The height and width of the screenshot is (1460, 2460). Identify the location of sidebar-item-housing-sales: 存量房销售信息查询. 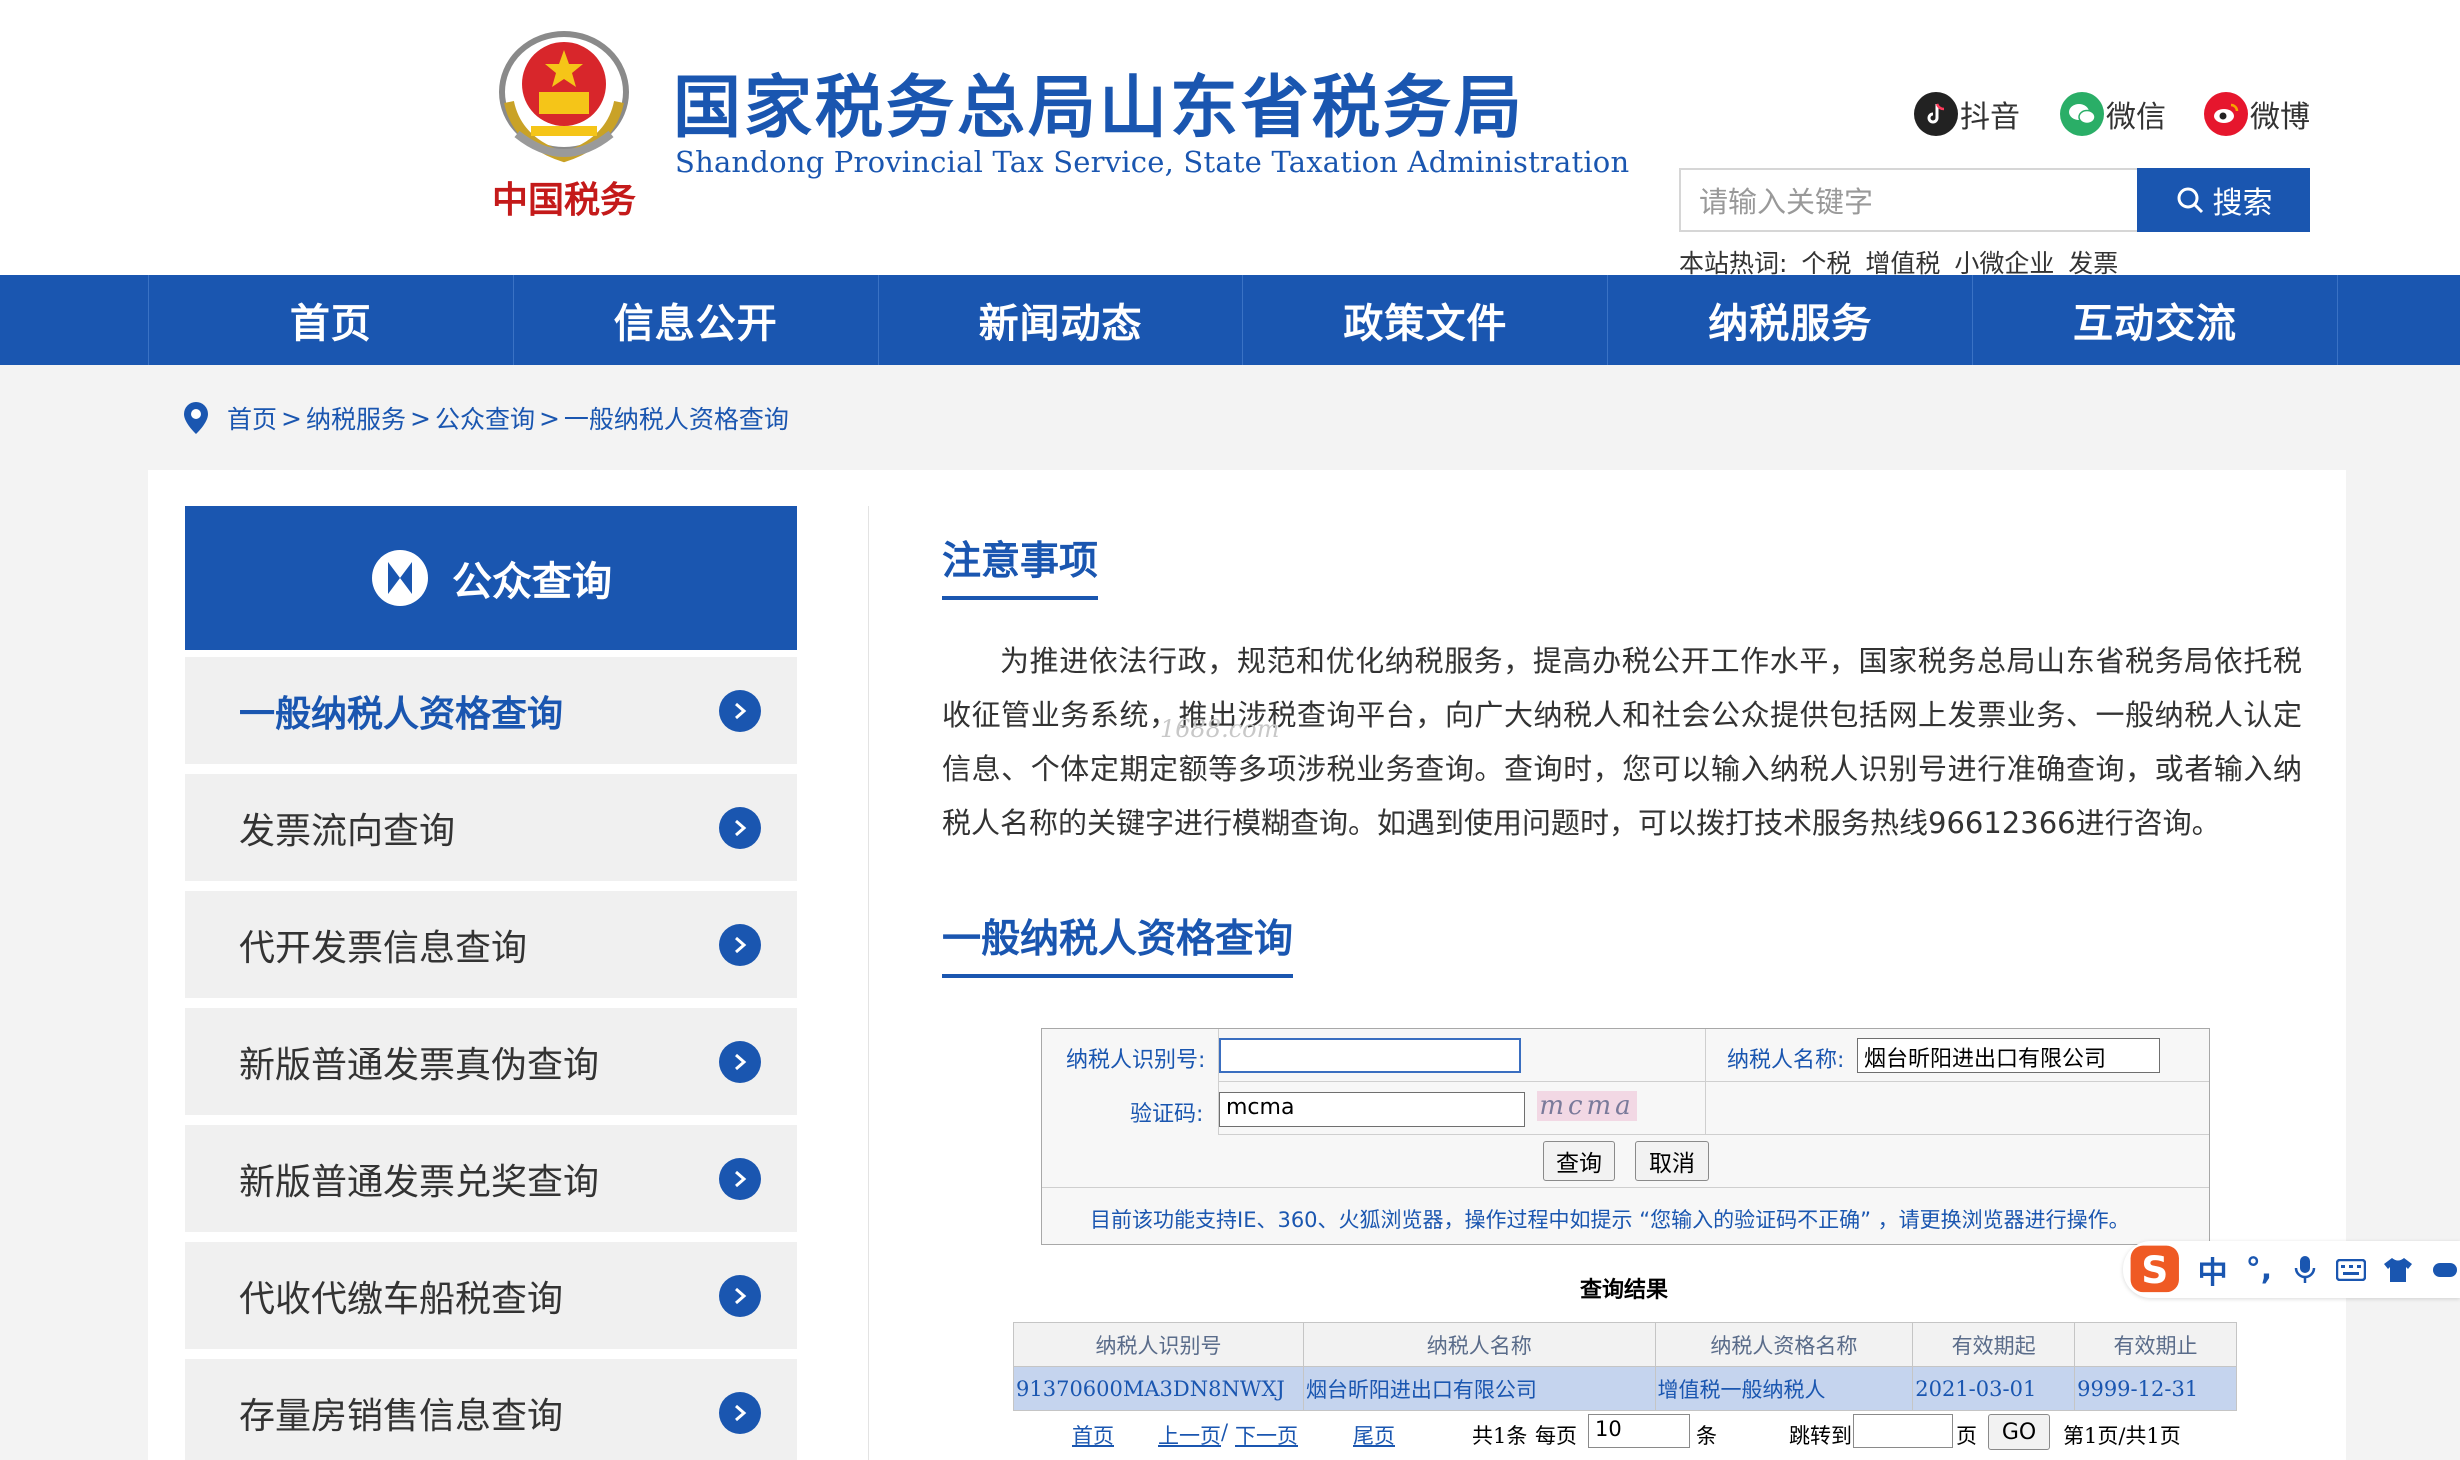
(491, 1409).